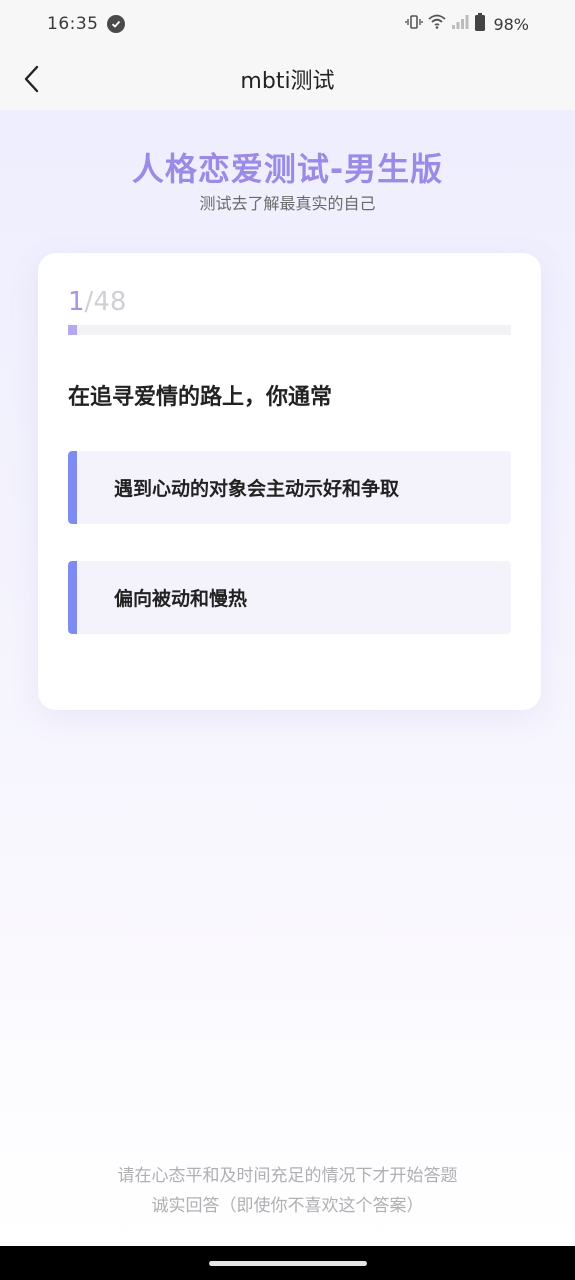  What do you see at coordinates (414, 24) in the screenshot?
I see `vibrate-icon` at bounding box center [414, 24].